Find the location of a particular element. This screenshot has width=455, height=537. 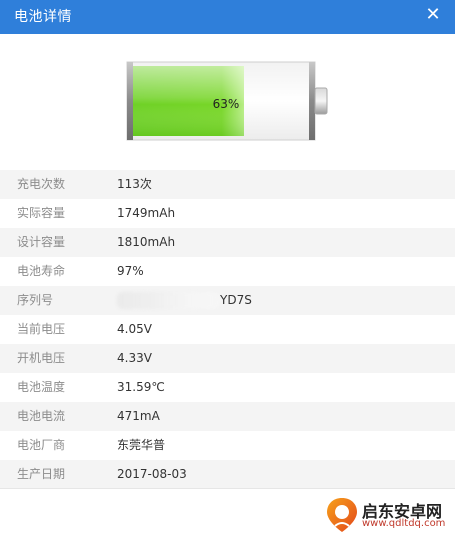

table-row: 开机电压 4.33V is located at coordinates (227, 358).